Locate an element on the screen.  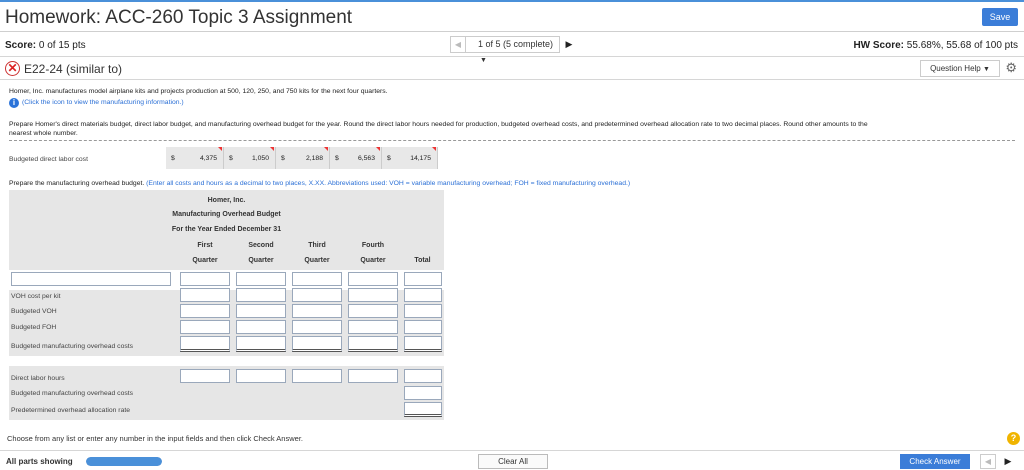
scroll-clip-divider is located at coordinates (512, 141).